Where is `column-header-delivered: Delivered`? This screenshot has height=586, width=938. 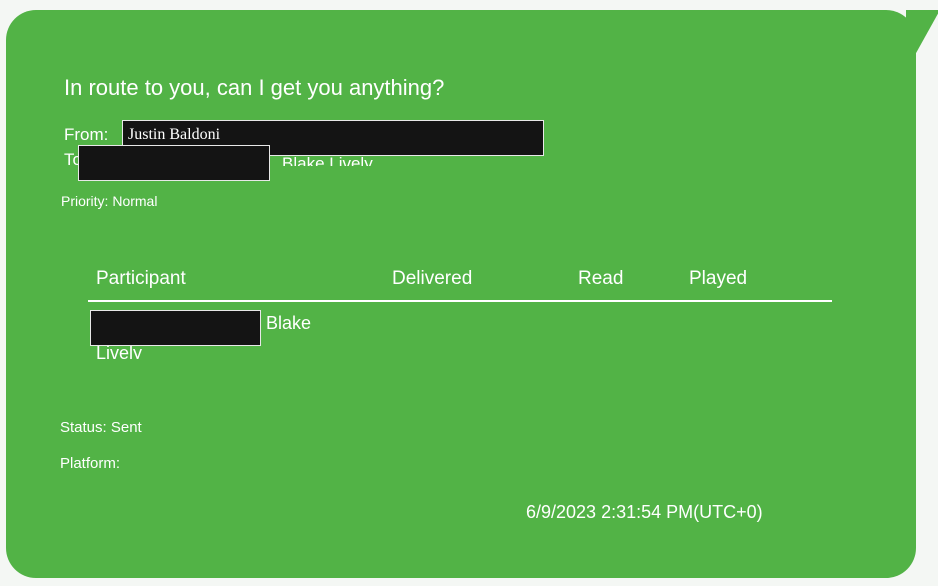
column-header-delivered: Delivered is located at coordinates (432, 278).